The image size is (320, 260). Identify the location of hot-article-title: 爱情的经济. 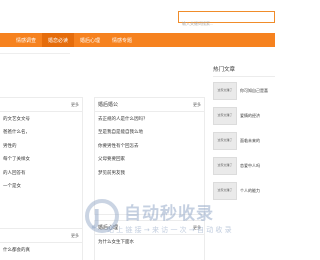
(250, 116).